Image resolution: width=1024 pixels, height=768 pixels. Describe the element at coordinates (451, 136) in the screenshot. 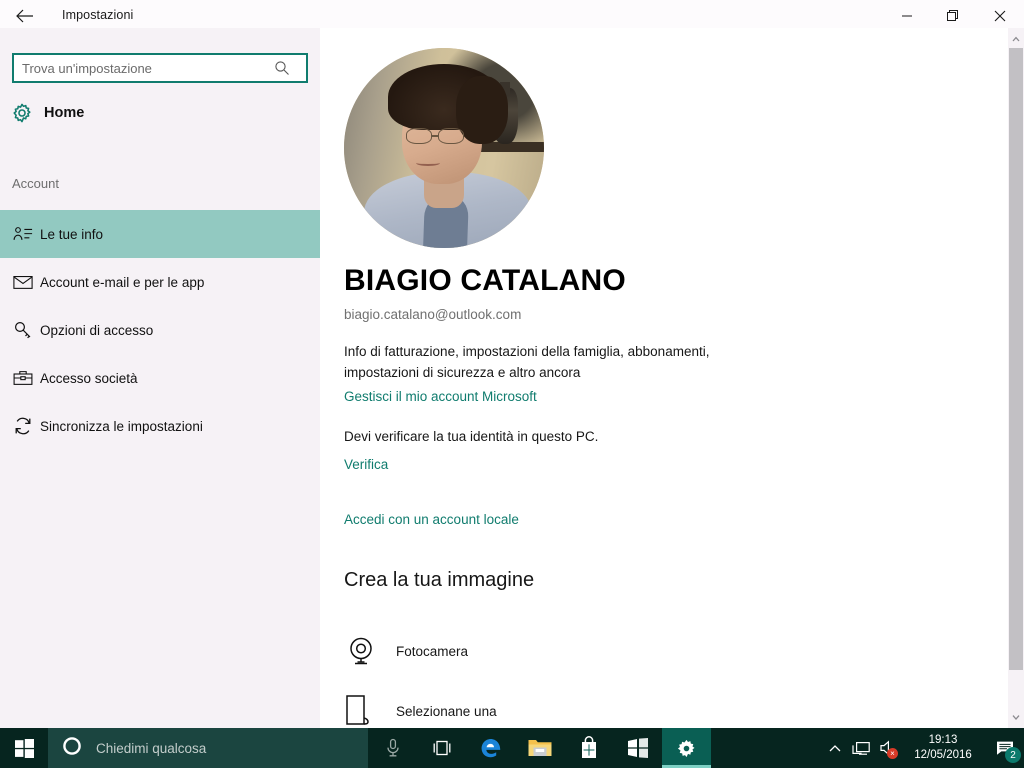

I see `avatar-glasses-right` at that location.